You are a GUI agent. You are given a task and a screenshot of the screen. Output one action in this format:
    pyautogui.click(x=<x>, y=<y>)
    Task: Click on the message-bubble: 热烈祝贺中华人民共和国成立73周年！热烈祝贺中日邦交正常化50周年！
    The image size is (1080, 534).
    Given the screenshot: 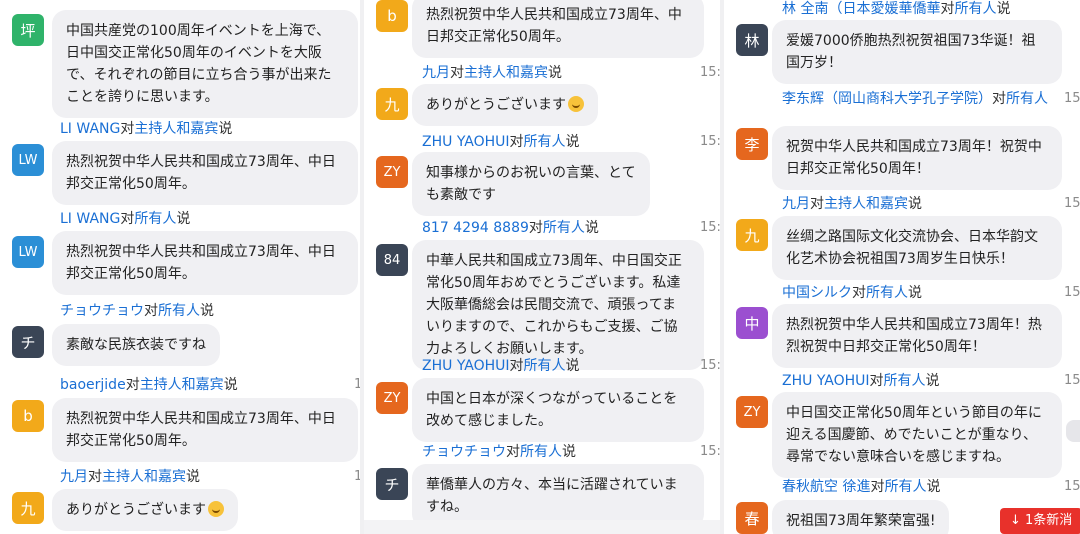 What is the action you would take?
    pyautogui.click(x=917, y=336)
    